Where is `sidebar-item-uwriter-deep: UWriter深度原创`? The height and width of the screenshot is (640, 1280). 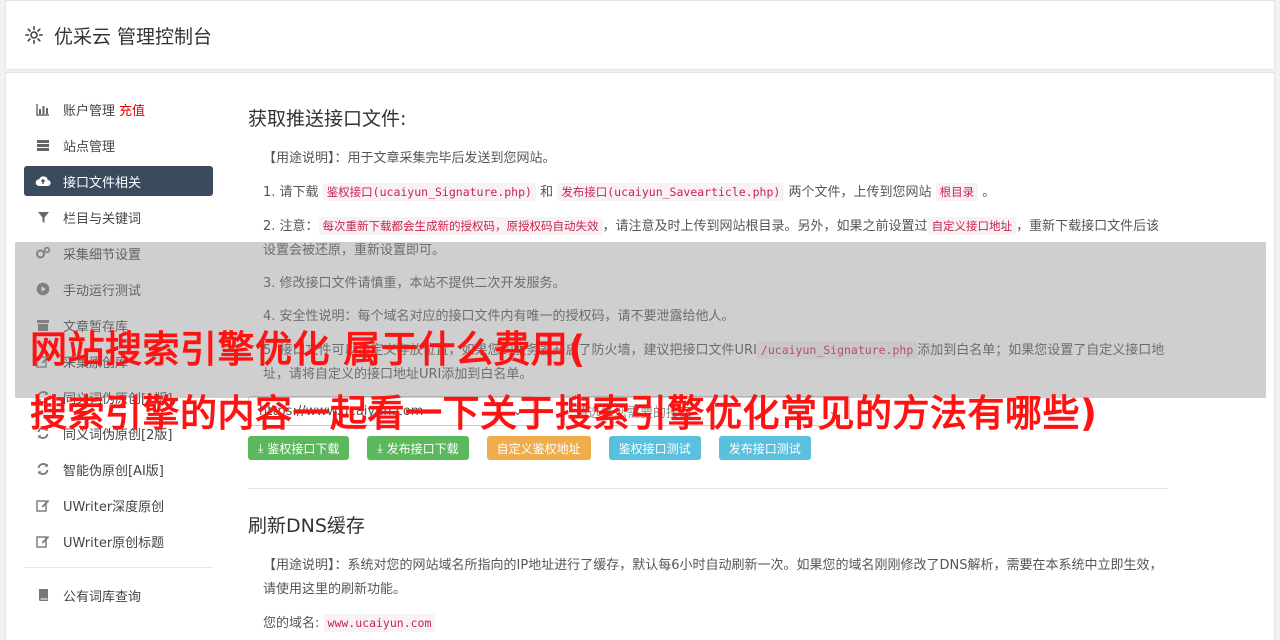
sidebar-item-uwriter-deep: UWriter深度原创 is located at coordinates (118, 505).